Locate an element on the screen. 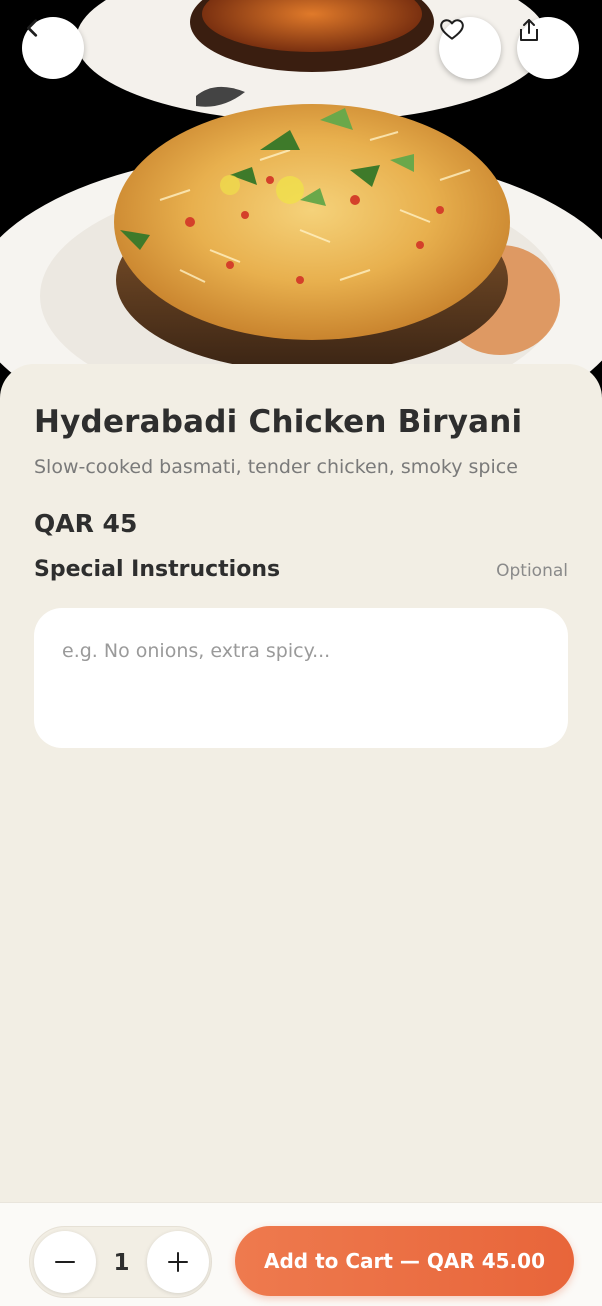 The image size is (602, 1306). back-button is located at coordinates (53, 48).